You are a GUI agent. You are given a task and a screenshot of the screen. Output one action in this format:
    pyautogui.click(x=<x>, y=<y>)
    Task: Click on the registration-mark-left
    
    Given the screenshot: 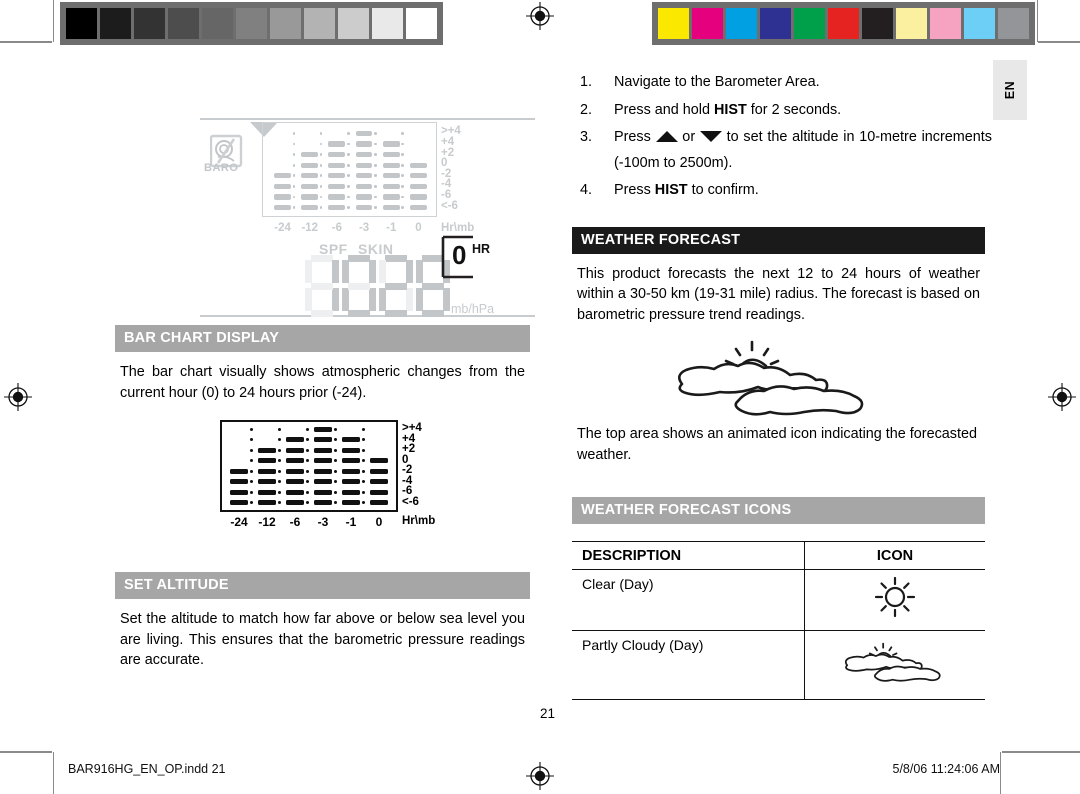 What is the action you would take?
    pyautogui.click(x=18, y=397)
    